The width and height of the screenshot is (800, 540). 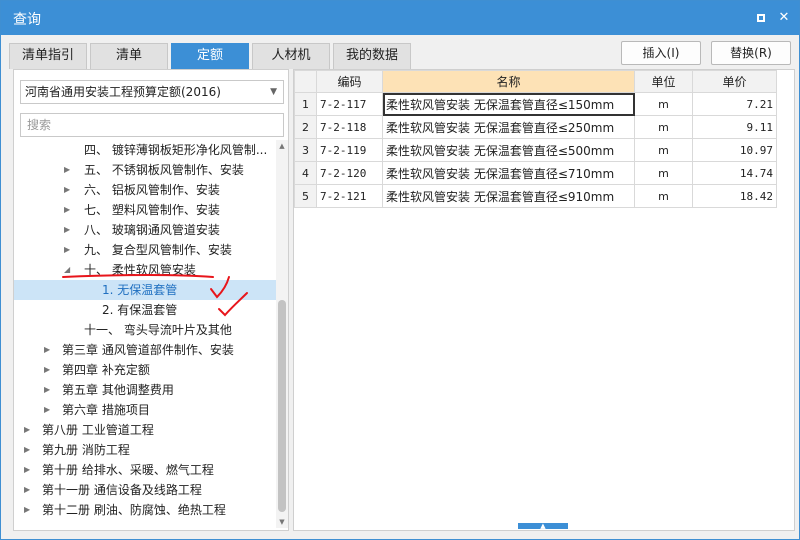 I want to click on tree-item: ◢ 十、 柔性软风管安装, so click(x=145, y=270).